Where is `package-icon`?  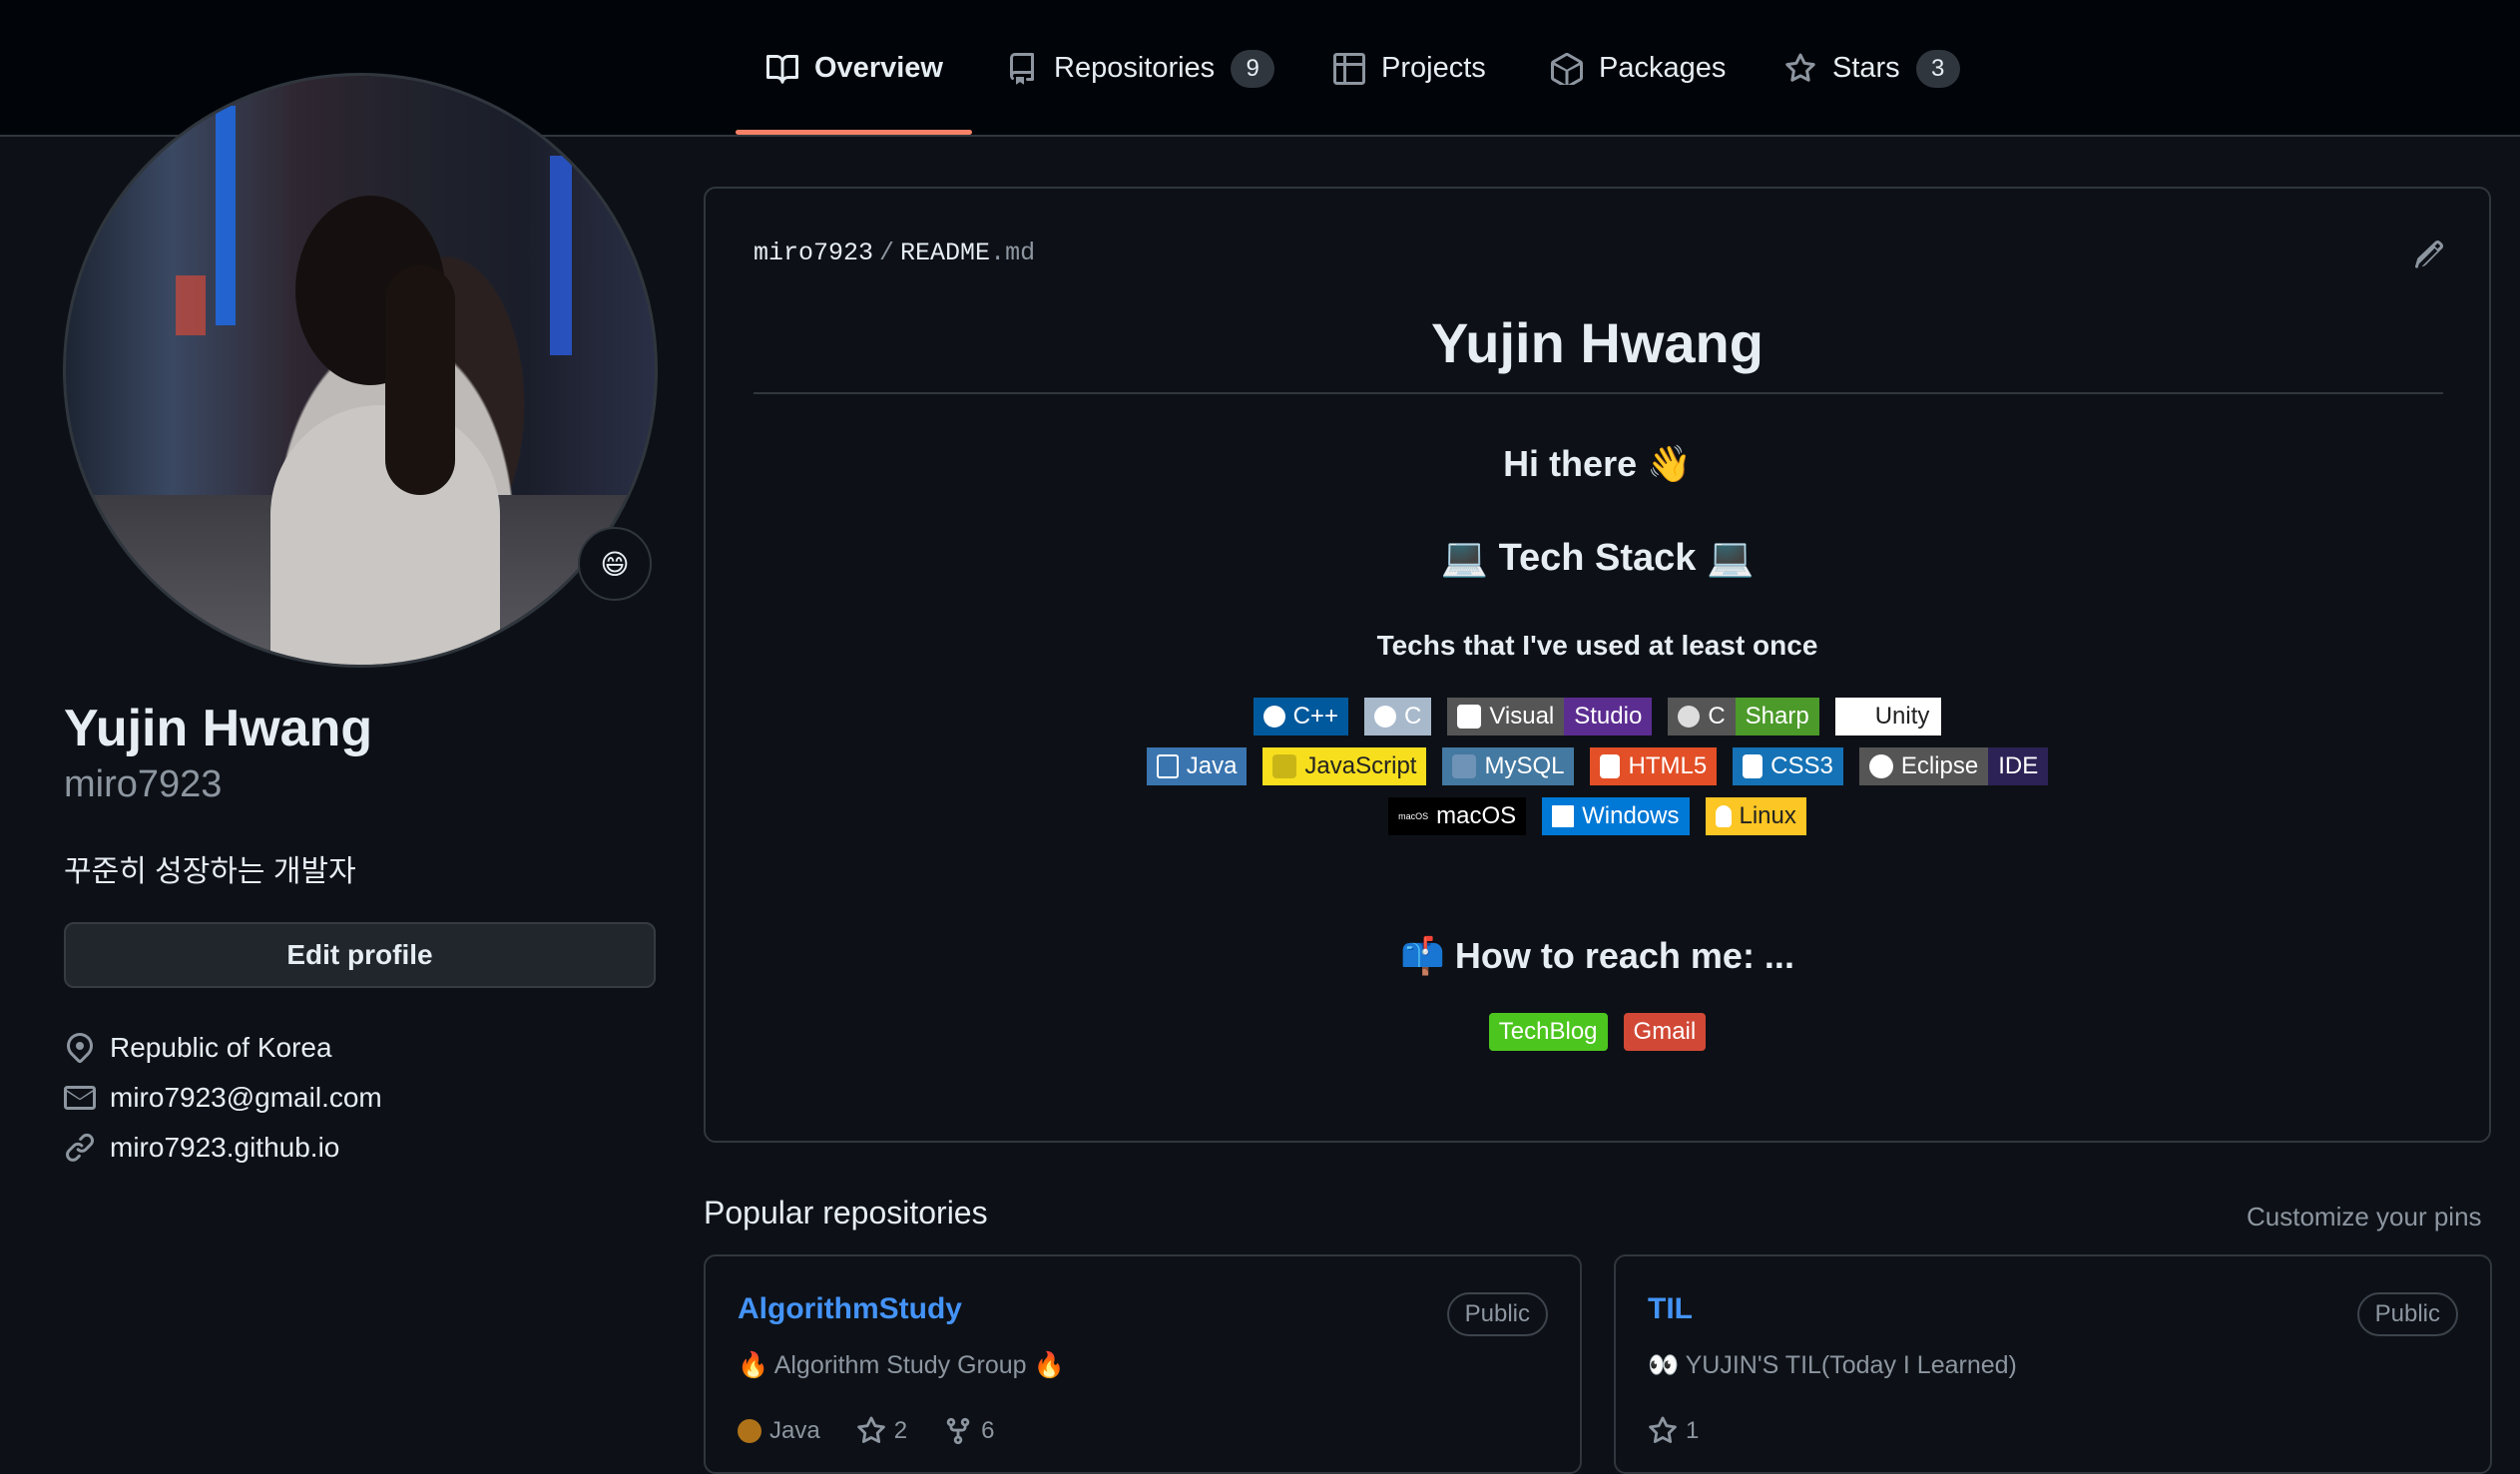
package-icon is located at coordinates (1567, 68).